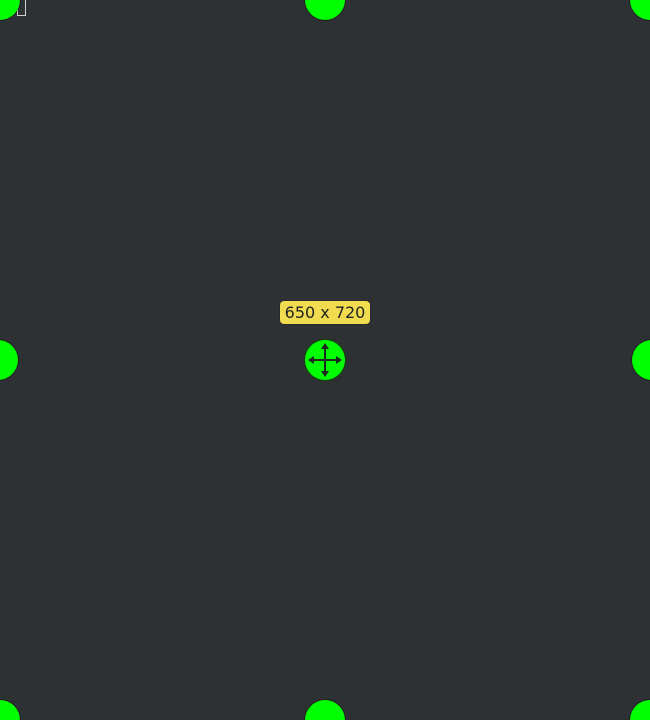 The image size is (650, 720). I want to click on resize-handle-middle-right, so click(641, 360).